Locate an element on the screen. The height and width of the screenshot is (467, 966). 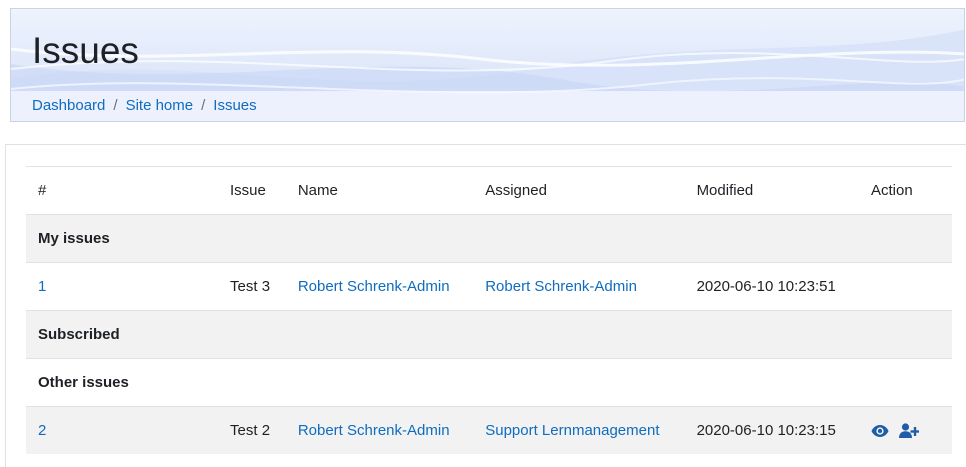
assigned-cell: Robert Schrenk-Admin is located at coordinates (579, 286).